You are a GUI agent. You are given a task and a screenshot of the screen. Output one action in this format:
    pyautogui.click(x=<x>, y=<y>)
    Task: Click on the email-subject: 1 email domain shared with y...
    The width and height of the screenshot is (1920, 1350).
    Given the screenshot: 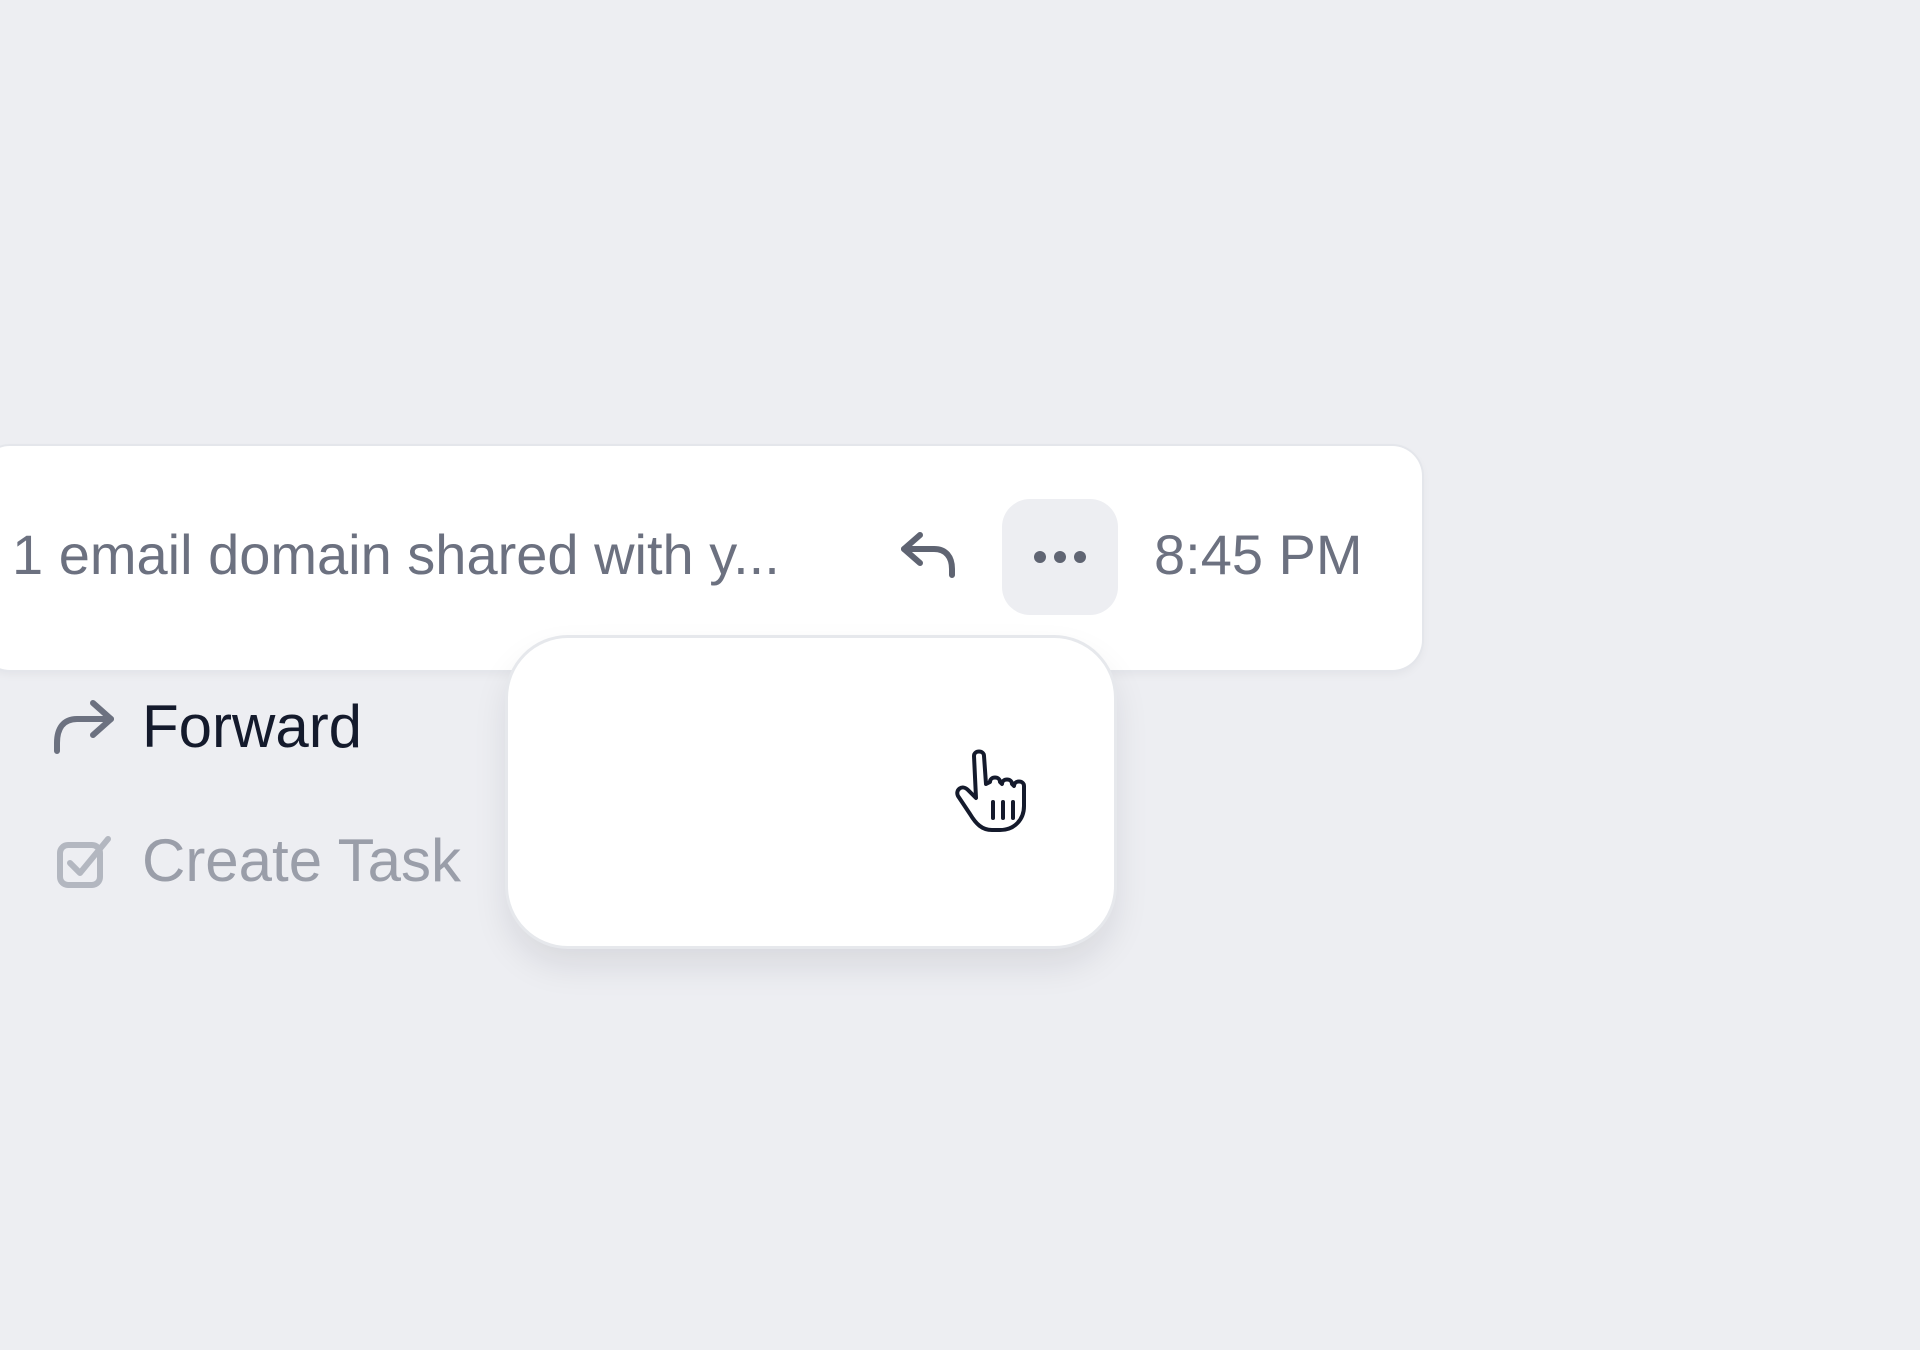 What is the action you would take?
    pyautogui.click(x=396, y=555)
    